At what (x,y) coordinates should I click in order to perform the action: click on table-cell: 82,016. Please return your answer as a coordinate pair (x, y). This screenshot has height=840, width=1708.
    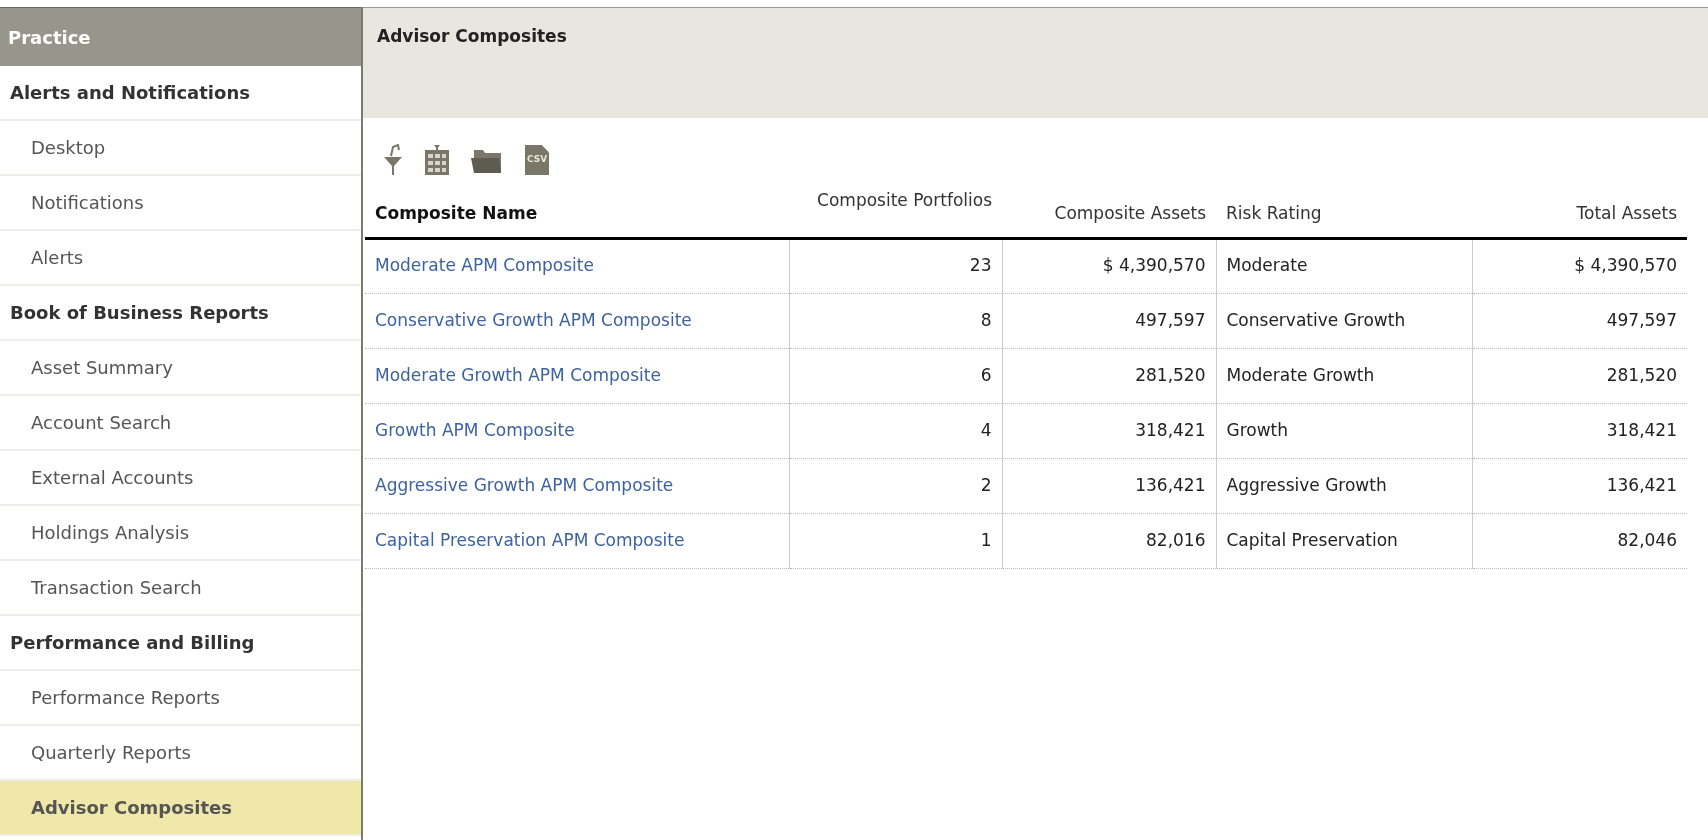
    Looking at the image, I should click on (1109, 540).